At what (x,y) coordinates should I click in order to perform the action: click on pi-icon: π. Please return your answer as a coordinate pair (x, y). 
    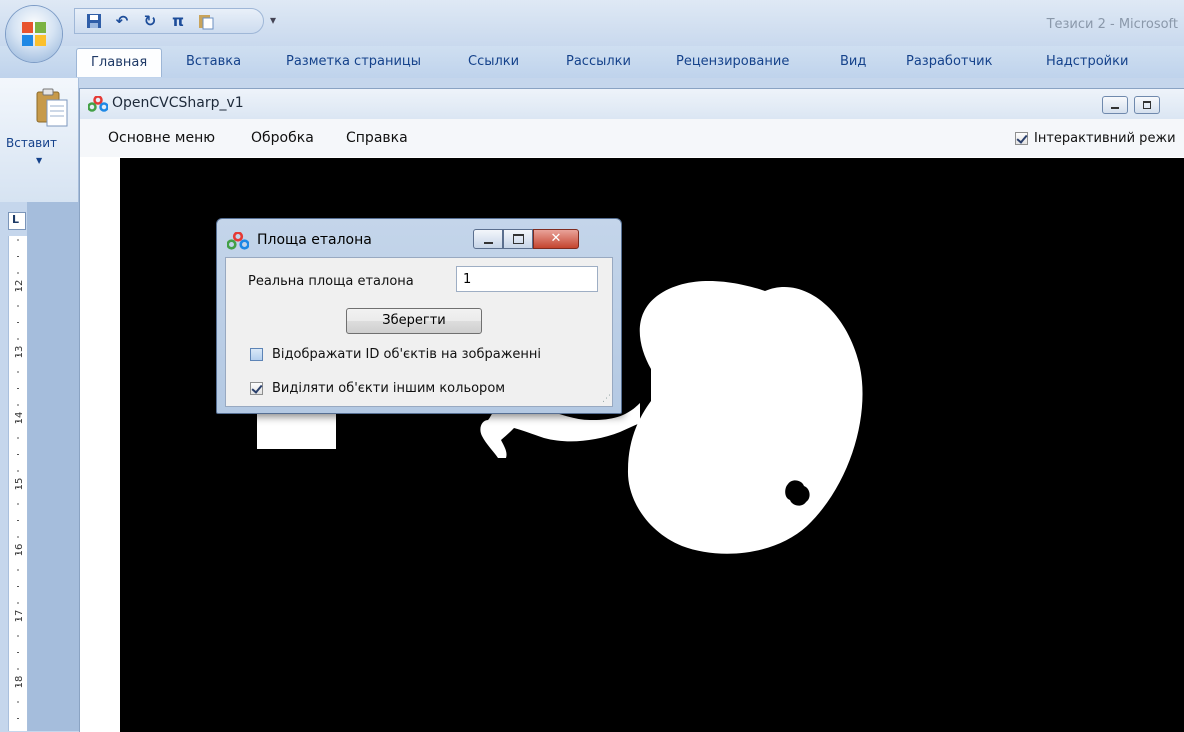
    Looking at the image, I should click on (178, 21).